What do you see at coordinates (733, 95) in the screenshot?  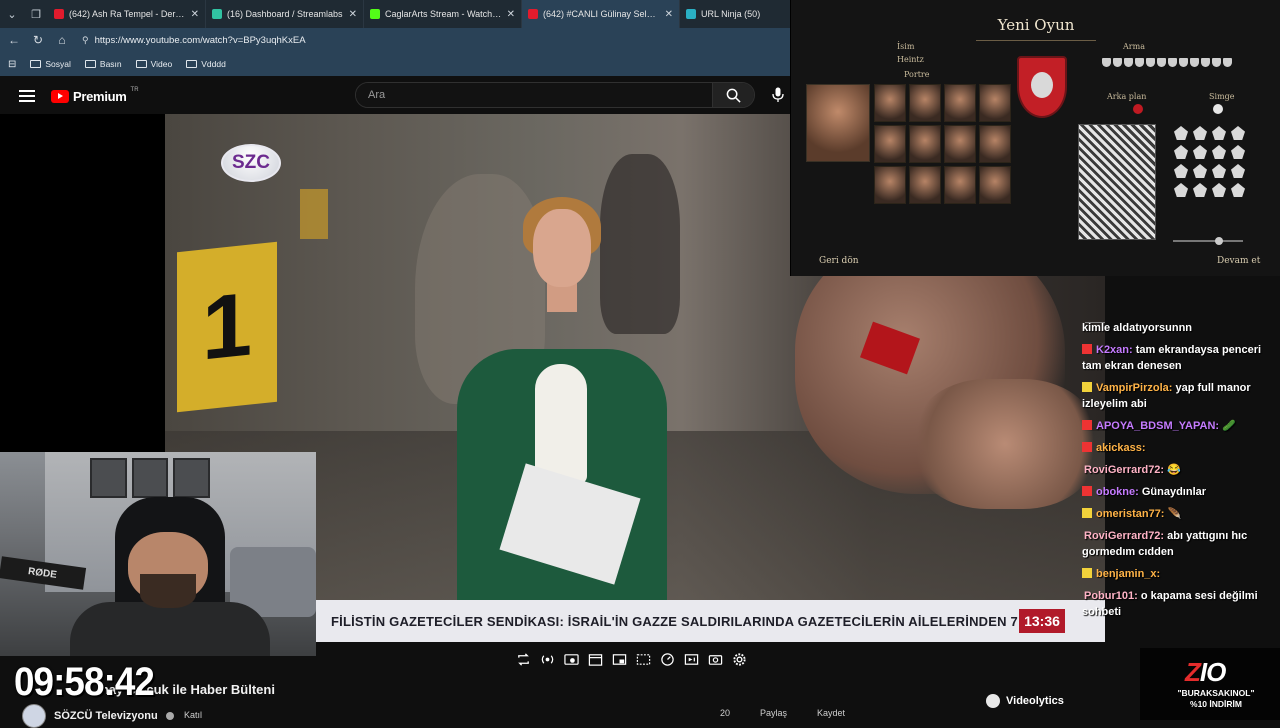 I see `search-button` at bounding box center [733, 95].